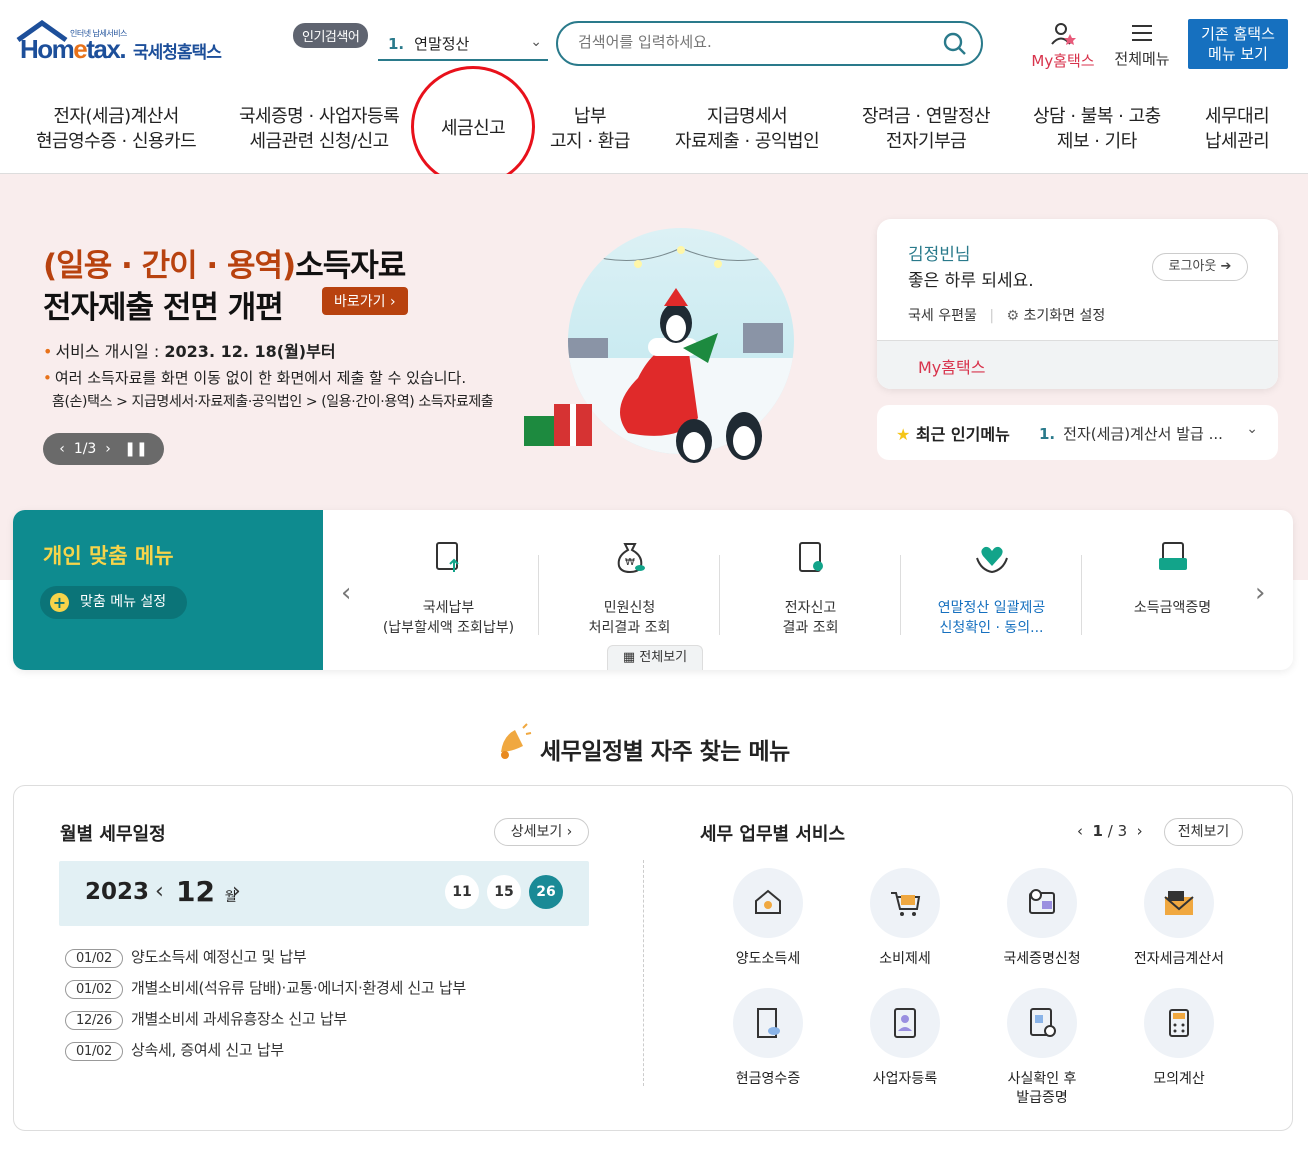 Image resolution: width=1308 pixels, height=1150 pixels. What do you see at coordinates (73, 49) in the screenshot?
I see `logo: Hometax.` at bounding box center [73, 49].